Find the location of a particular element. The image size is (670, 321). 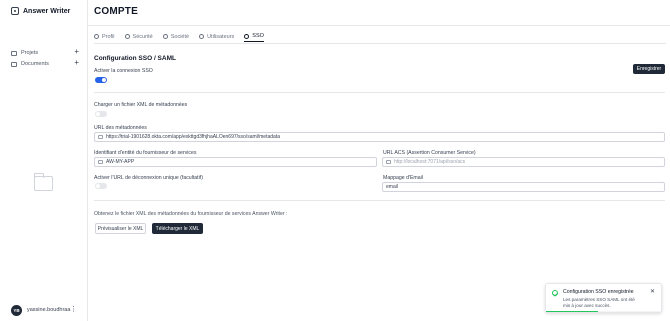

user-profile: YB yassine.boudhraa ⋮ is located at coordinates (46, 310).